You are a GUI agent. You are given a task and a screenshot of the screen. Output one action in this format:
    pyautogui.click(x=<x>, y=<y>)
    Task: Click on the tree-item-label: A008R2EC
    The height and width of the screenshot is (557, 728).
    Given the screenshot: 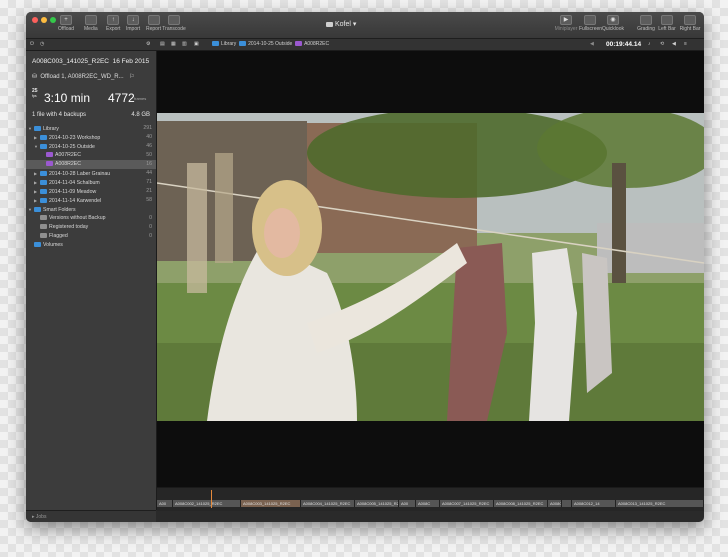 What is the action you would take?
    pyautogui.click(x=68, y=164)
    